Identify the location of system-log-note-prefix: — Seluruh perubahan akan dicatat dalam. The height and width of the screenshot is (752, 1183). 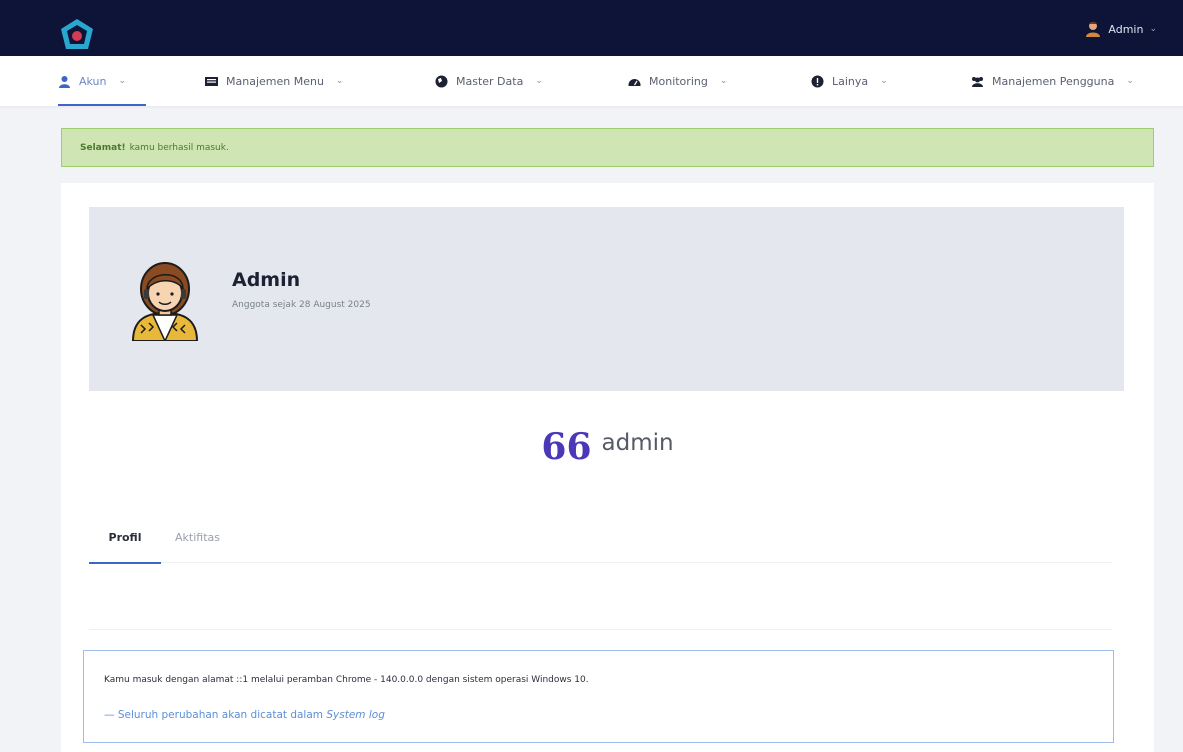
(214, 715).